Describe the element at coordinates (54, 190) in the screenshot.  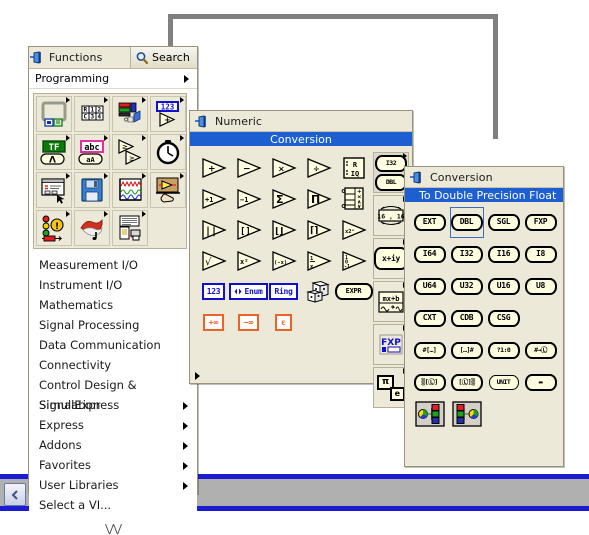
I see `functions-icon-dialog` at that location.